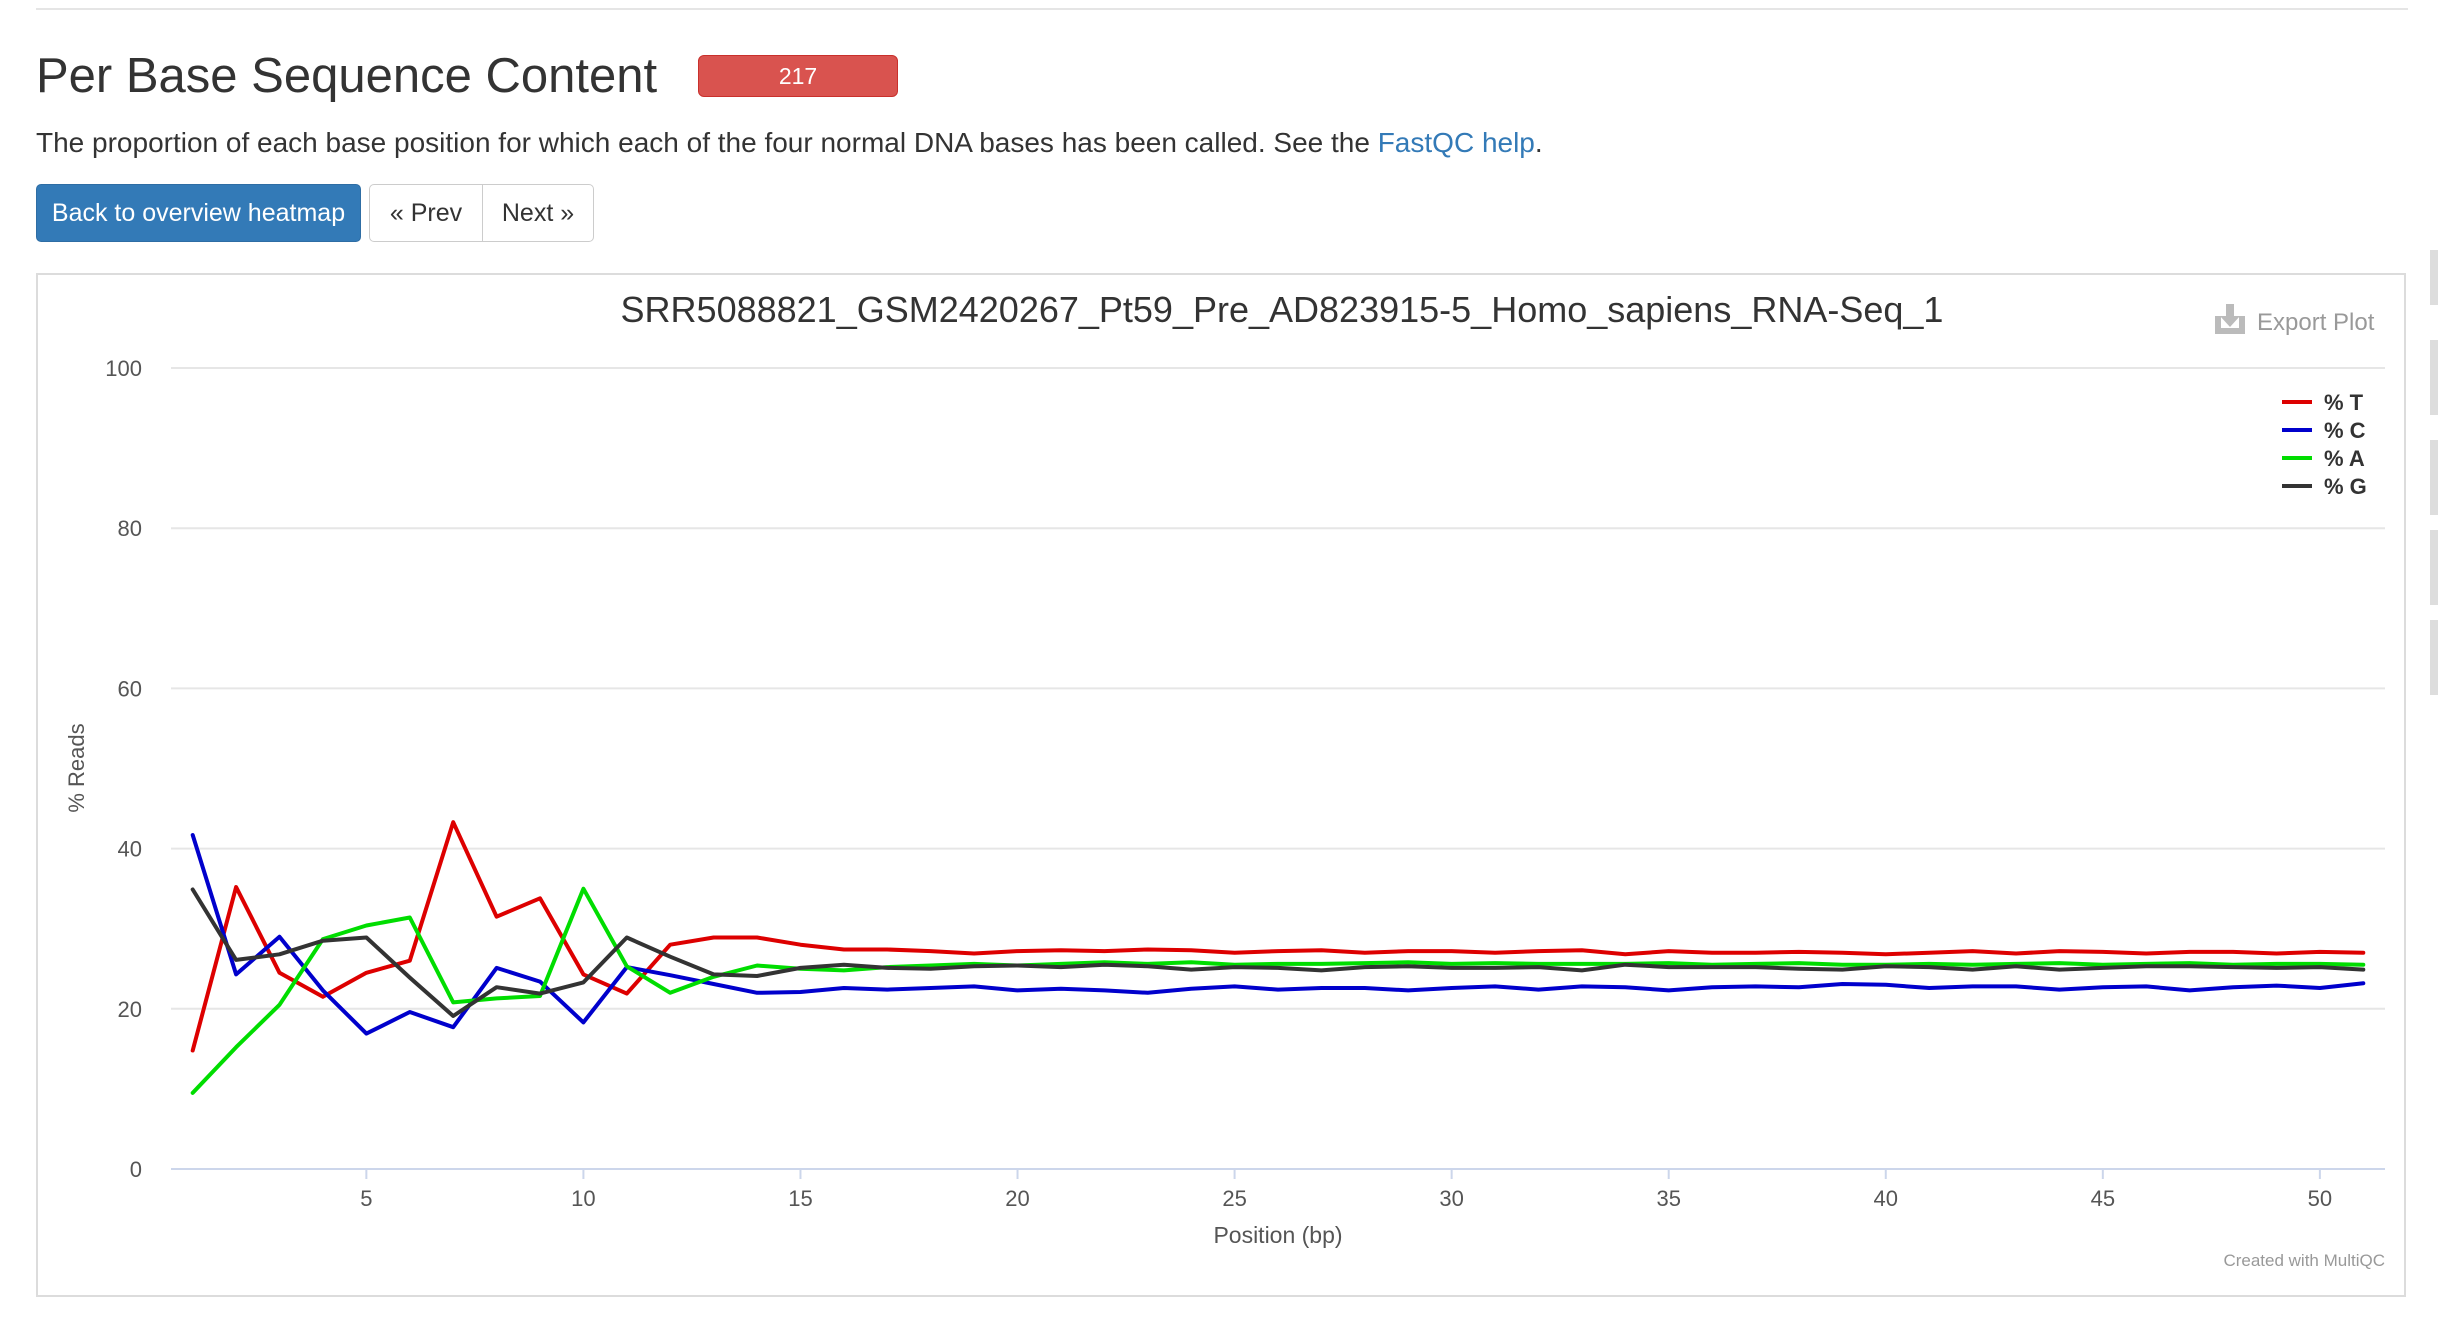 The height and width of the screenshot is (1335, 2438). What do you see at coordinates (136, 1169) in the screenshot?
I see `y-tick-label: 0` at bounding box center [136, 1169].